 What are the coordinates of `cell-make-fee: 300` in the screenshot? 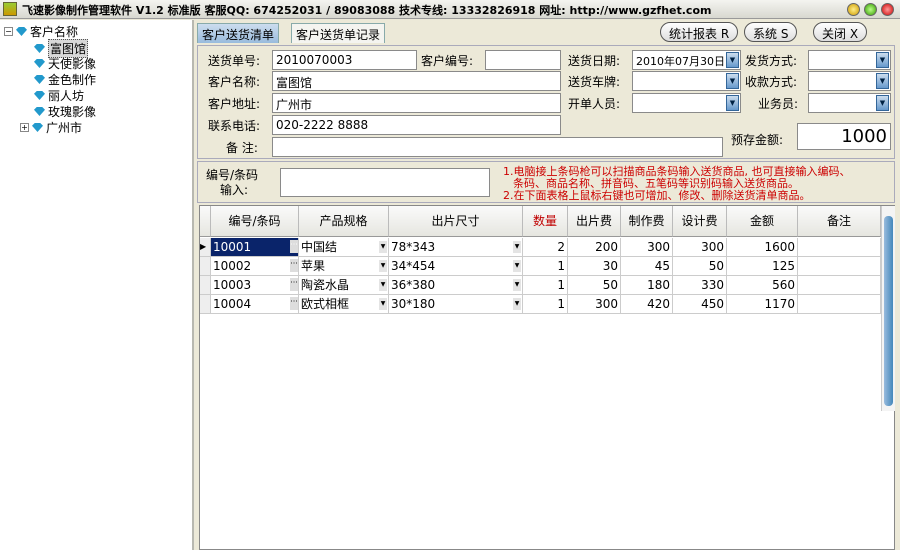 It's located at (647, 247).